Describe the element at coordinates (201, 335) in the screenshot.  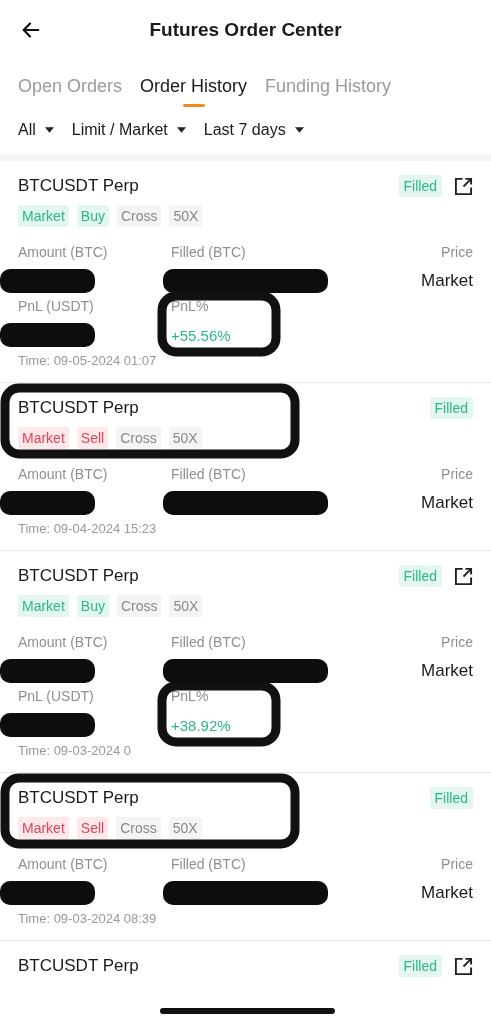
I see `pnl-value: +55.56%` at that location.